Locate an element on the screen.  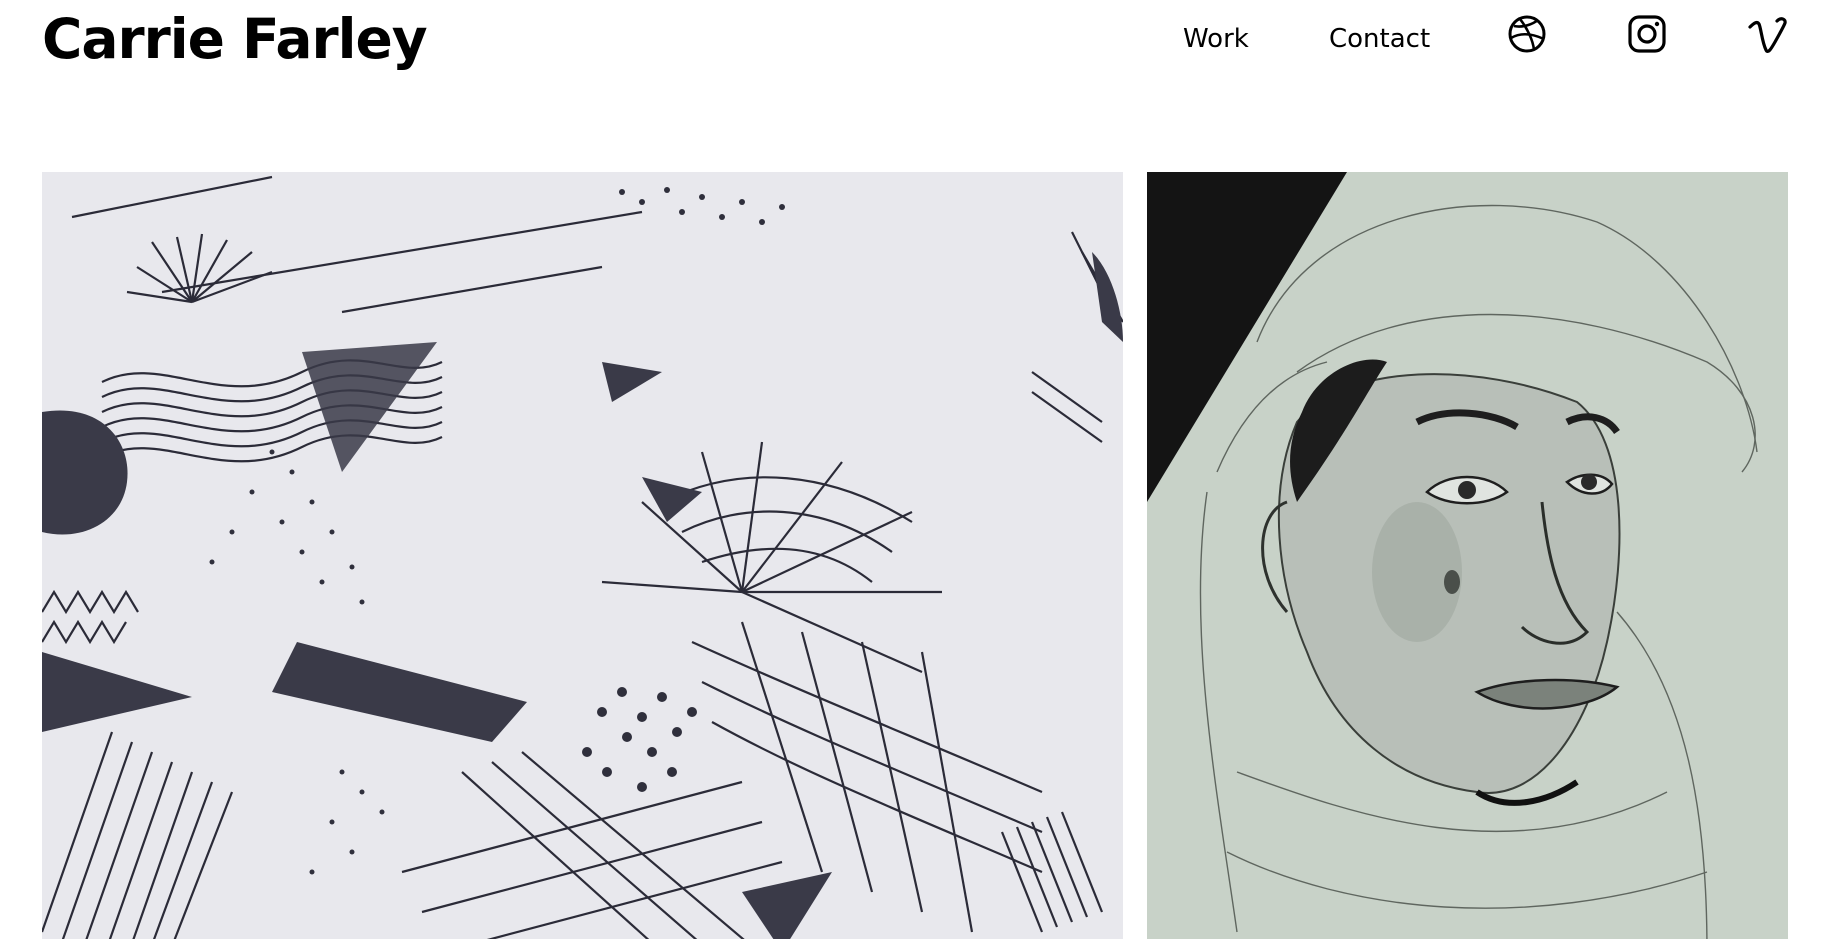
site-title: Carrie Farley is located at coordinates (235, 39).